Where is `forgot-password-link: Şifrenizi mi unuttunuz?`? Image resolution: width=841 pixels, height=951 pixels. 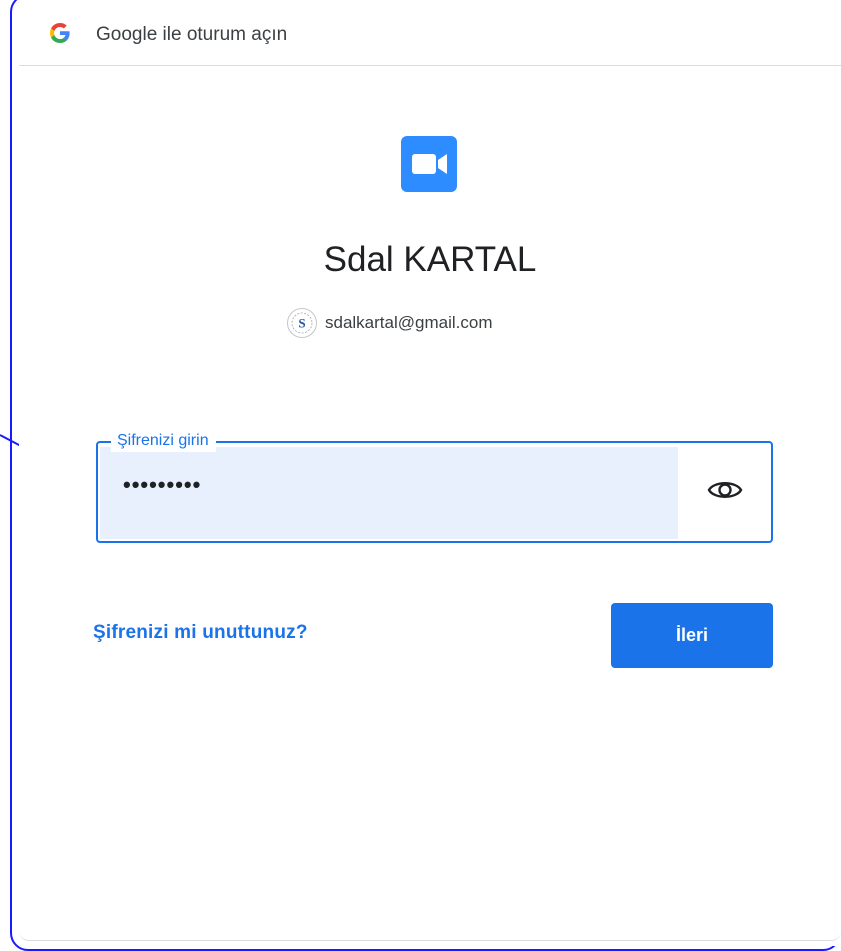
forgot-password-link: Şifrenizi mi unuttunuz? is located at coordinates (200, 633).